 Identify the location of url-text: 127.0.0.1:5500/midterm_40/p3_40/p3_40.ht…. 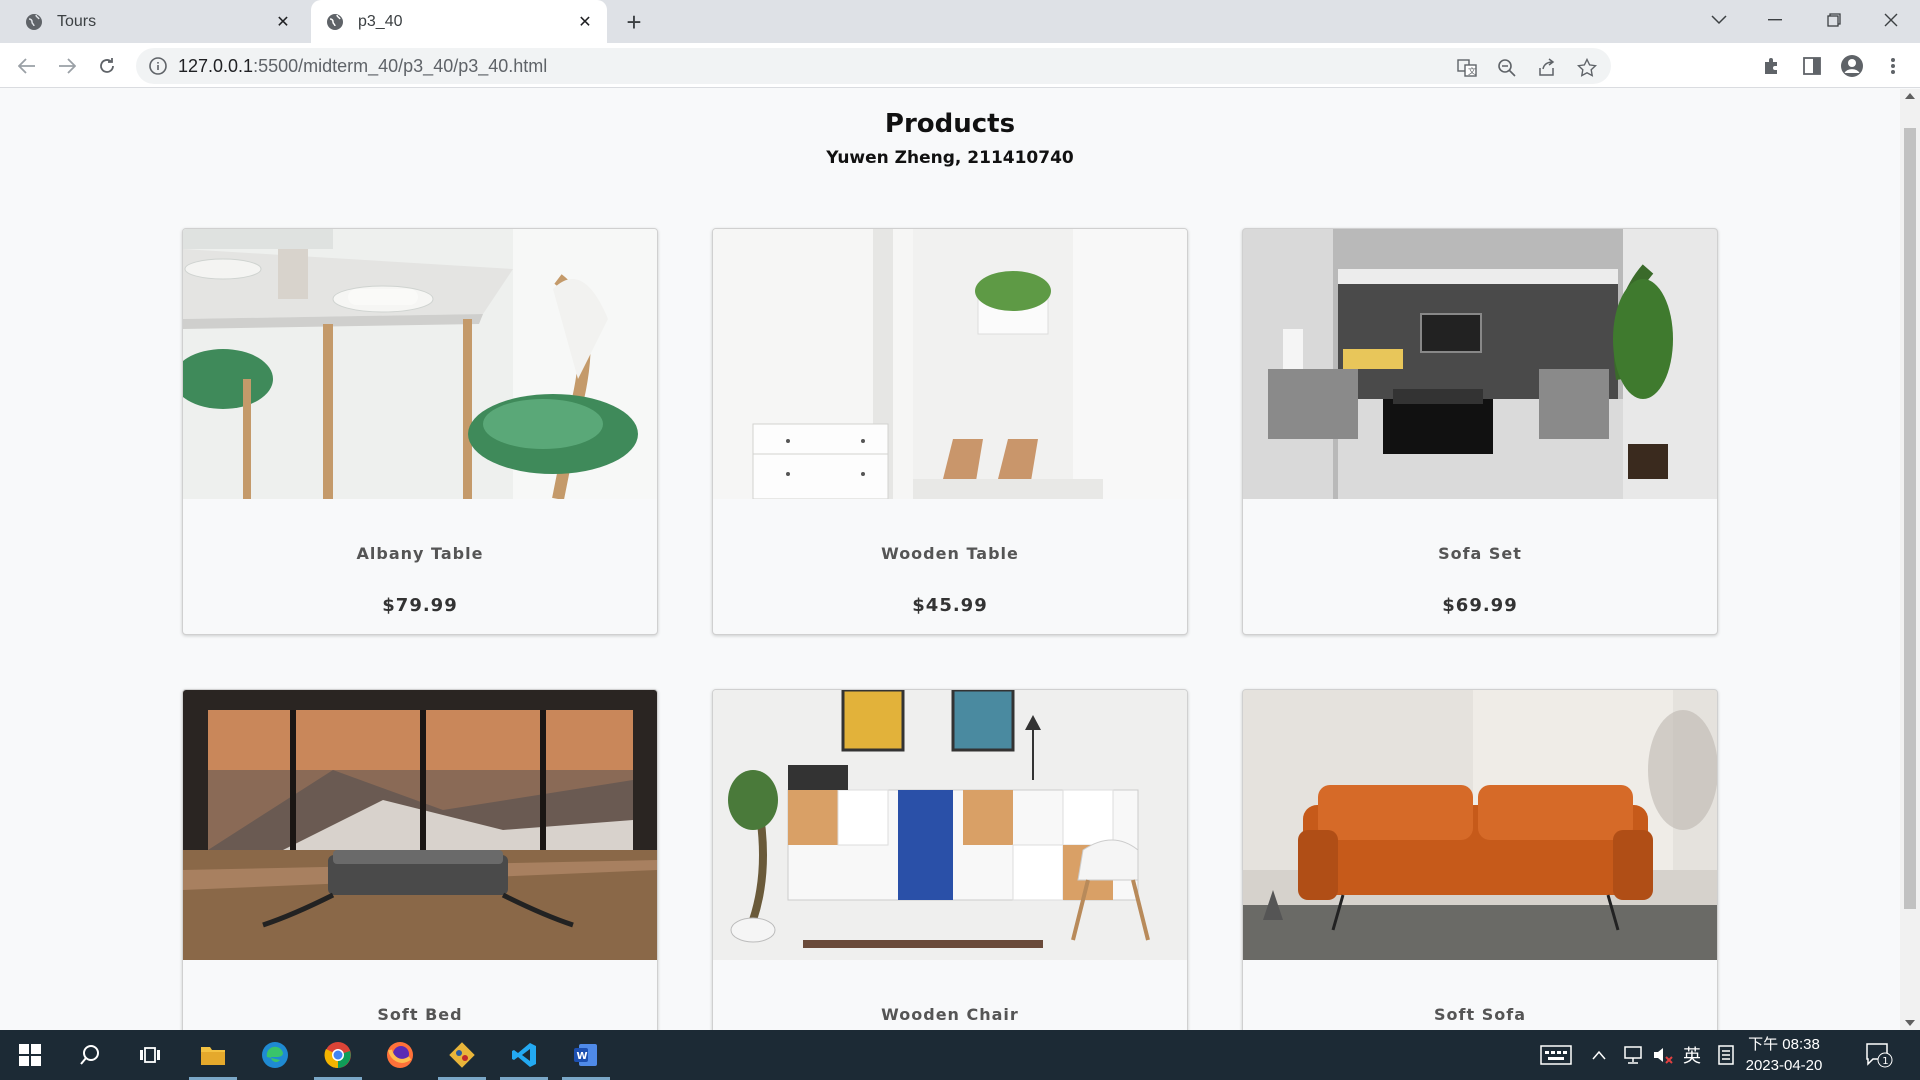
(362, 66).